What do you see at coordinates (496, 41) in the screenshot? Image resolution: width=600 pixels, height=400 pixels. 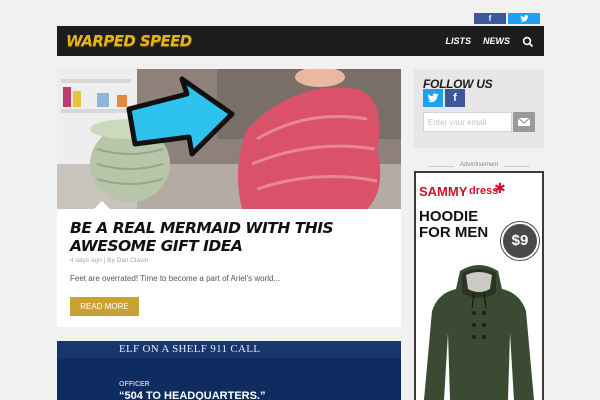 I see `nav-news: NEWS` at bounding box center [496, 41].